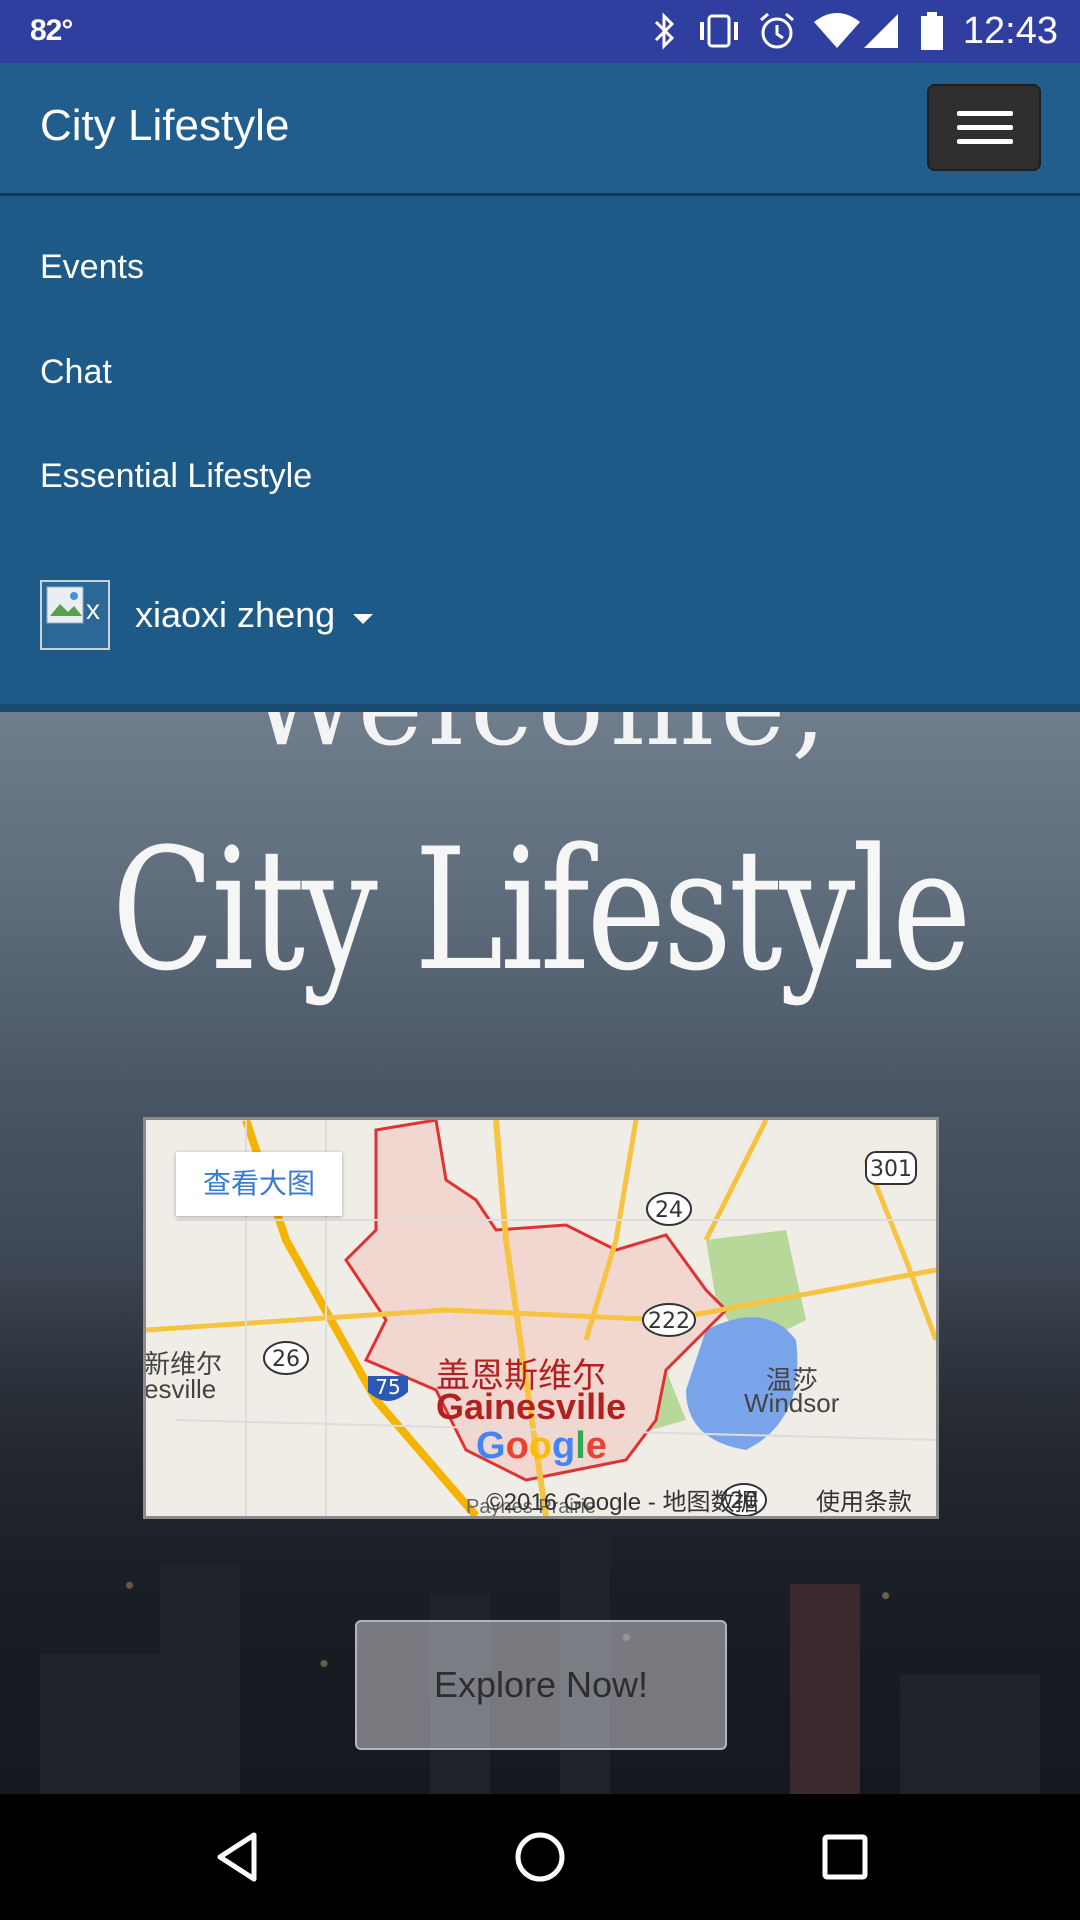 Image resolution: width=1080 pixels, height=1920 pixels. I want to click on avatar-alt-text: x, so click(93, 609).